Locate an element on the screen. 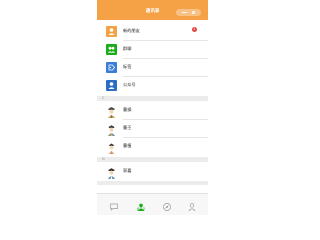 The image size is (320, 240). contact-name: 曹丕 is located at coordinates (127, 127).